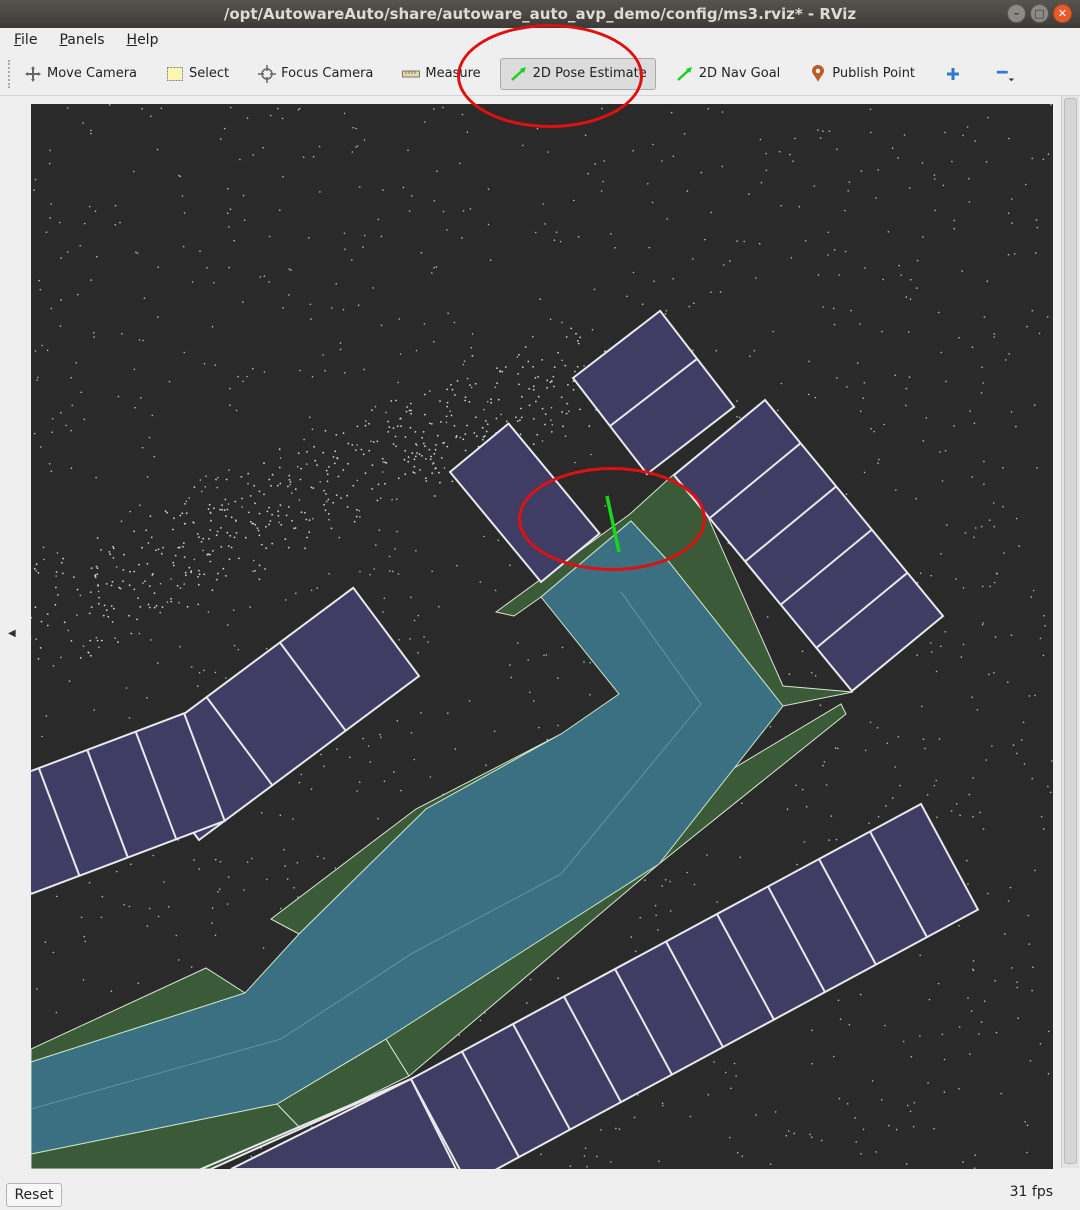  Describe the element at coordinates (315, 74) in the screenshot. I see `focus-camera-tool: Focus Camera` at that location.